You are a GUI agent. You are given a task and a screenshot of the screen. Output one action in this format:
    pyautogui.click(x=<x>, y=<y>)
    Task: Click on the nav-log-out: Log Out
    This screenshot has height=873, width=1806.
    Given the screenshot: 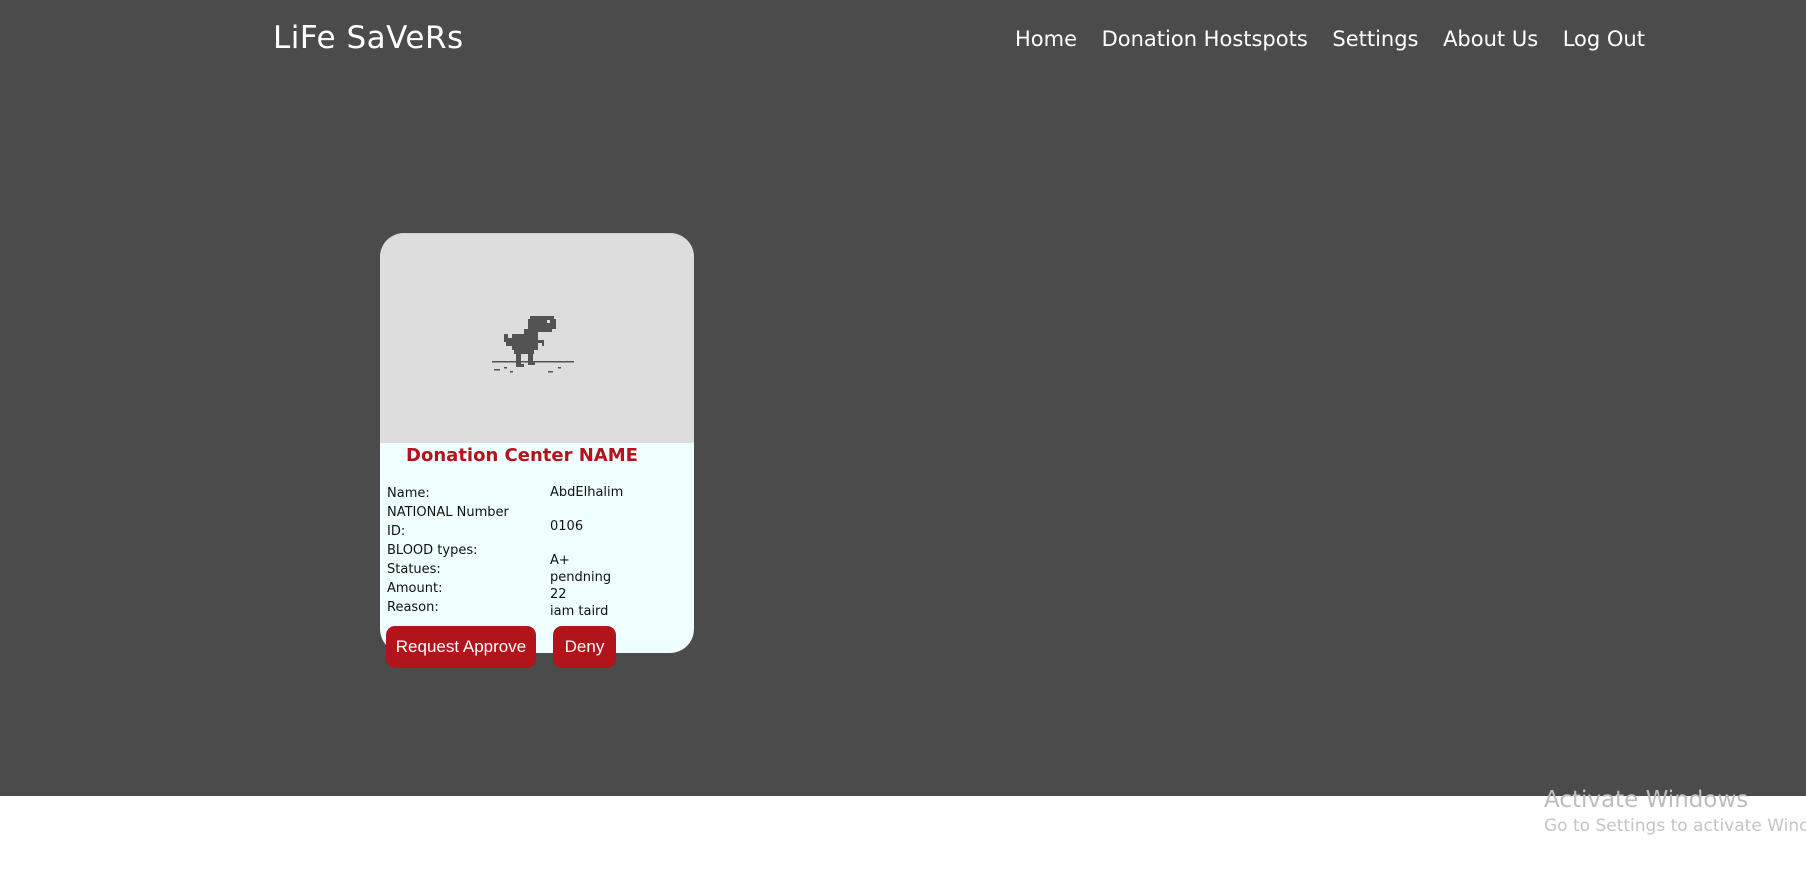 What is the action you would take?
    pyautogui.click(x=1604, y=39)
    